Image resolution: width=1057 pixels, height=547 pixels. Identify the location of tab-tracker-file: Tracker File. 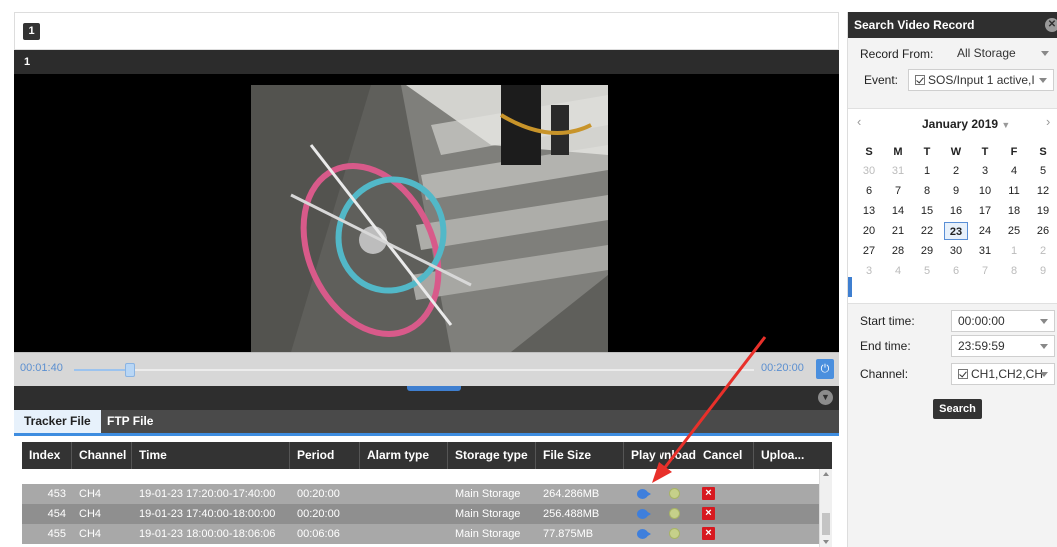
(57, 421).